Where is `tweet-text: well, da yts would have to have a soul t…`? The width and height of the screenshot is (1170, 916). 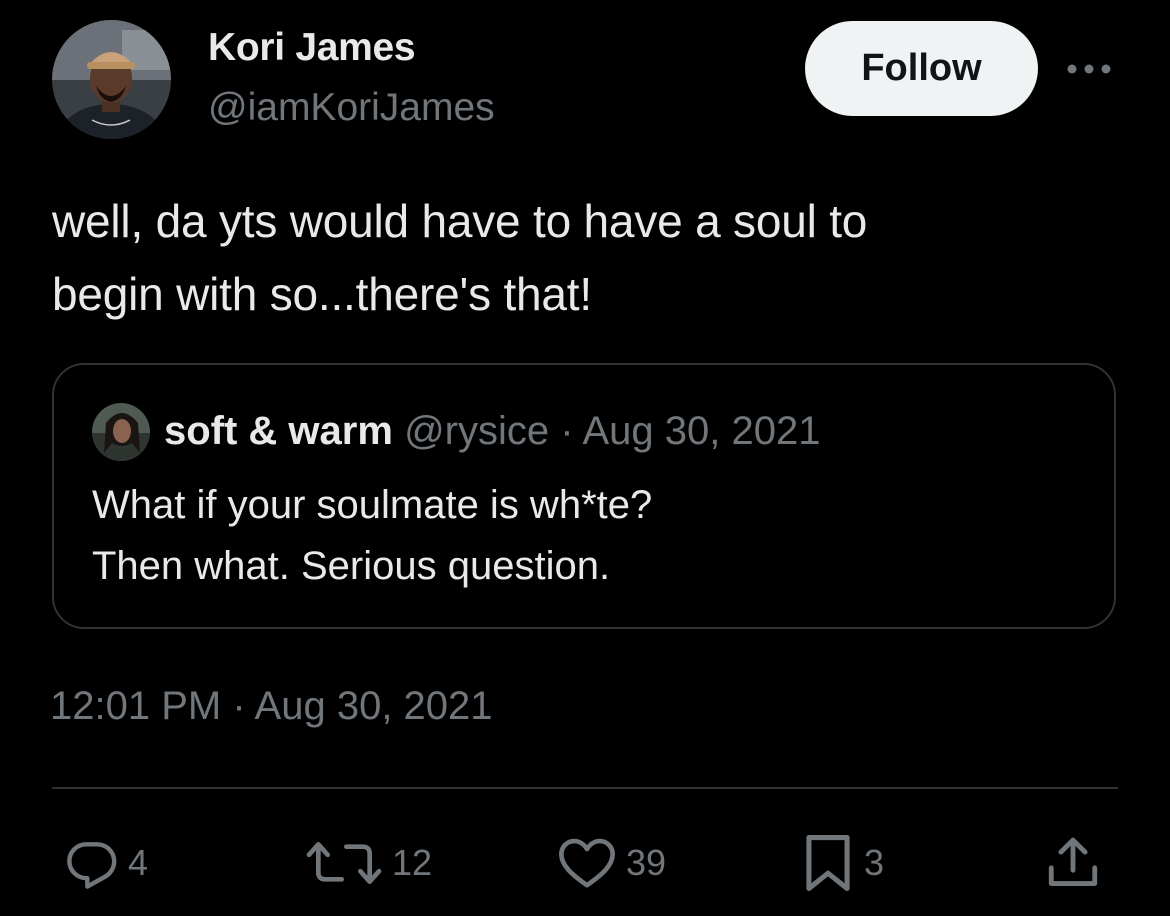 tweet-text: well, da yts would have to have a soul t… is located at coordinates (587, 258).